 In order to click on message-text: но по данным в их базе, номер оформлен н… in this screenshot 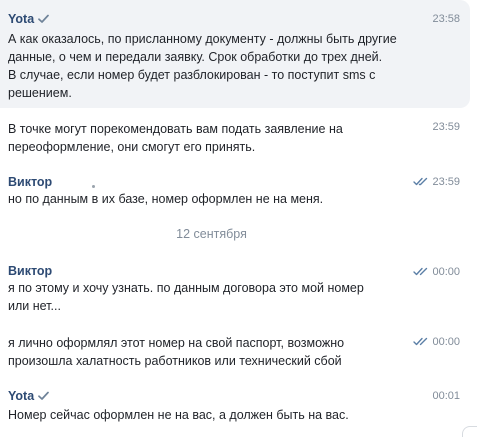, I will do `click(166, 199)`.